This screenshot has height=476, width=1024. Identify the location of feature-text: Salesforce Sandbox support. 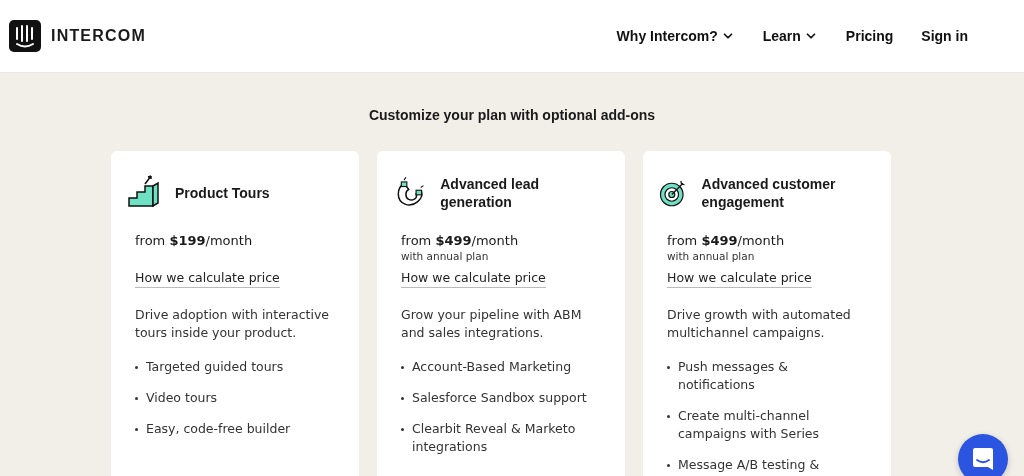
(499, 398).